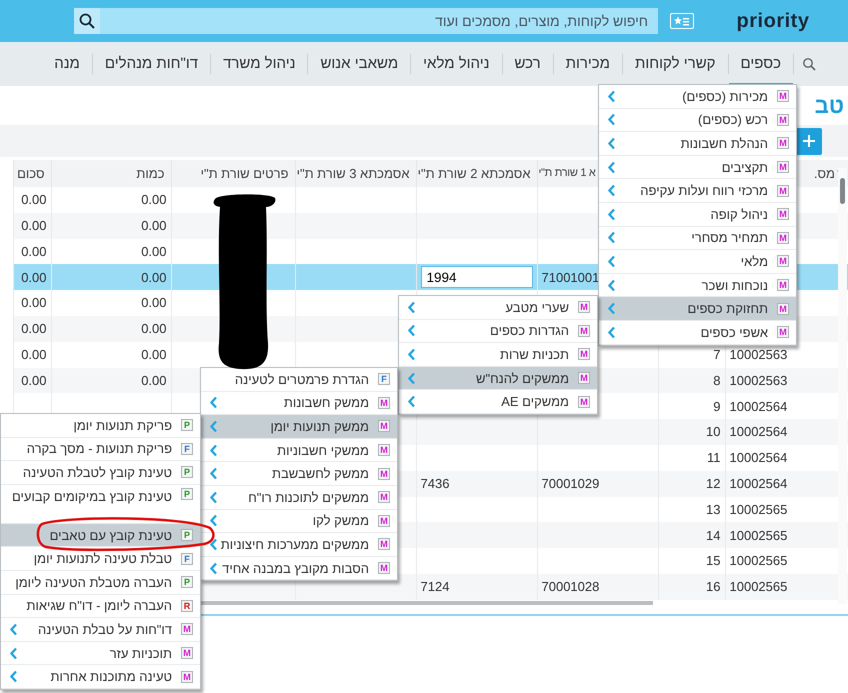 The height and width of the screenshot is (693, 848). I want to click on cell-editor: 1994, so click(476, 277).